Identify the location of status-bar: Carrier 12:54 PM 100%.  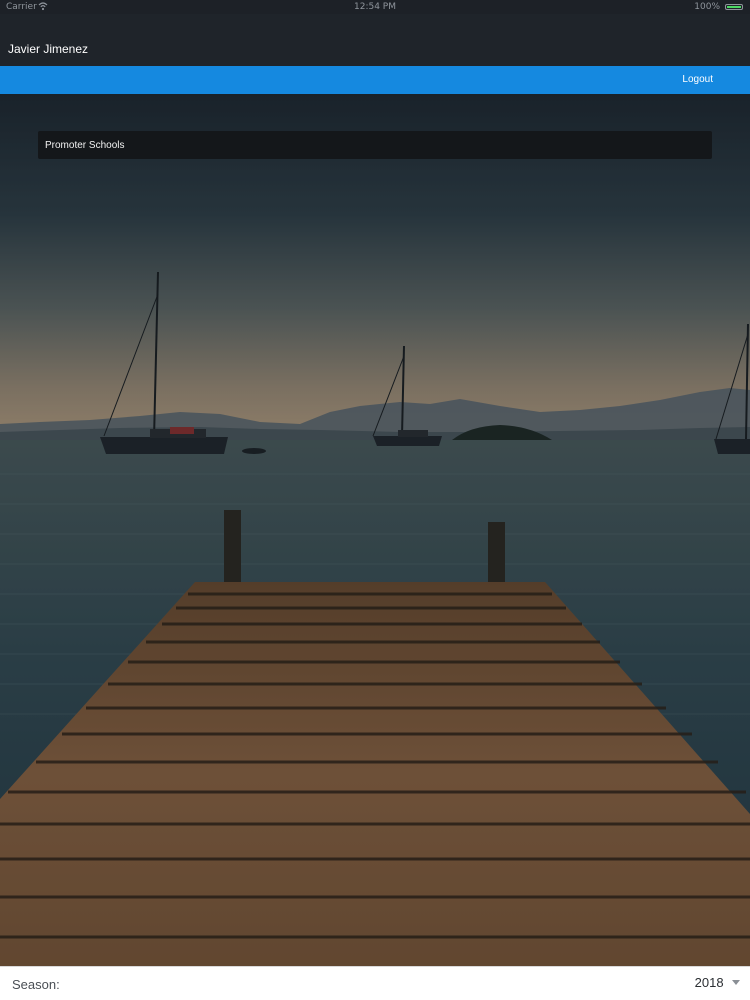
(375, 7).